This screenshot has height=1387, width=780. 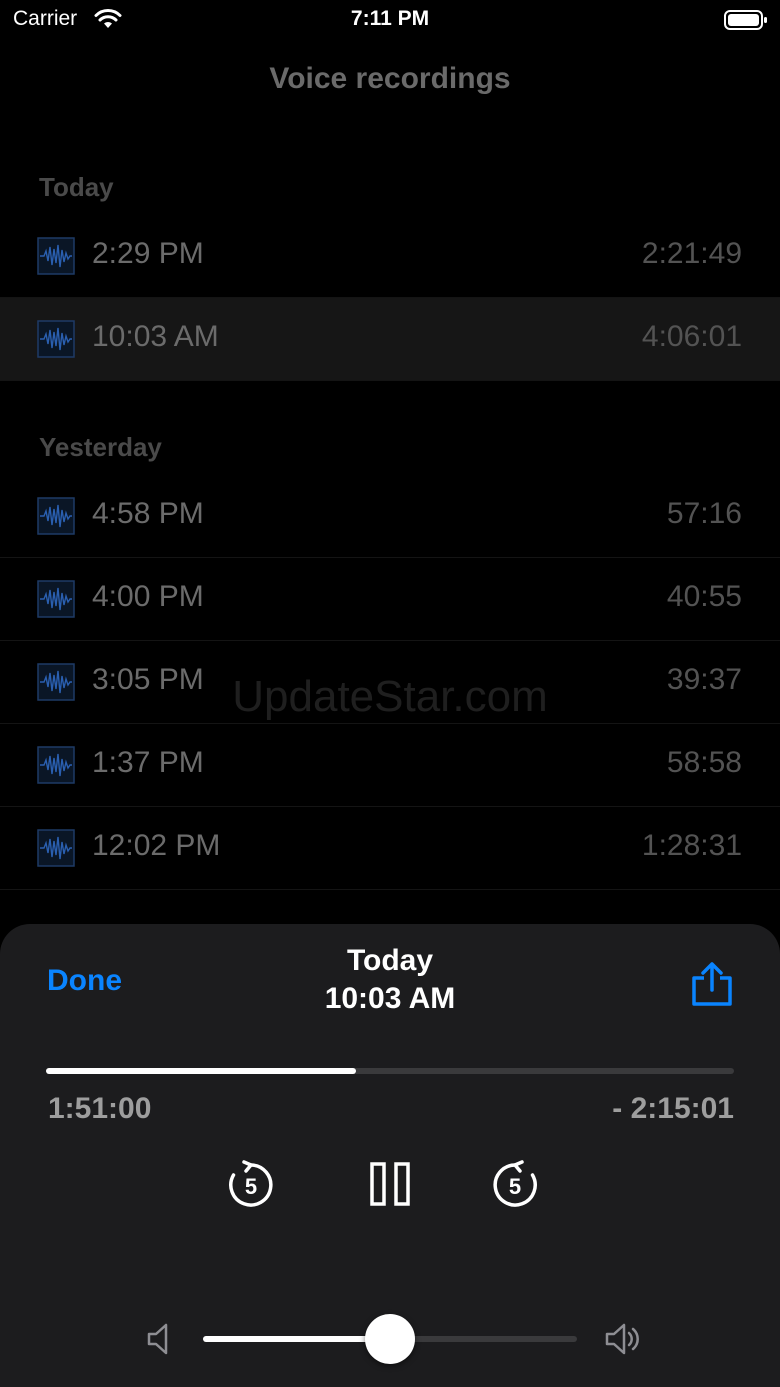 I want to click on recording-row: 4:58 PM 57:16, so click(x=390, y=516).